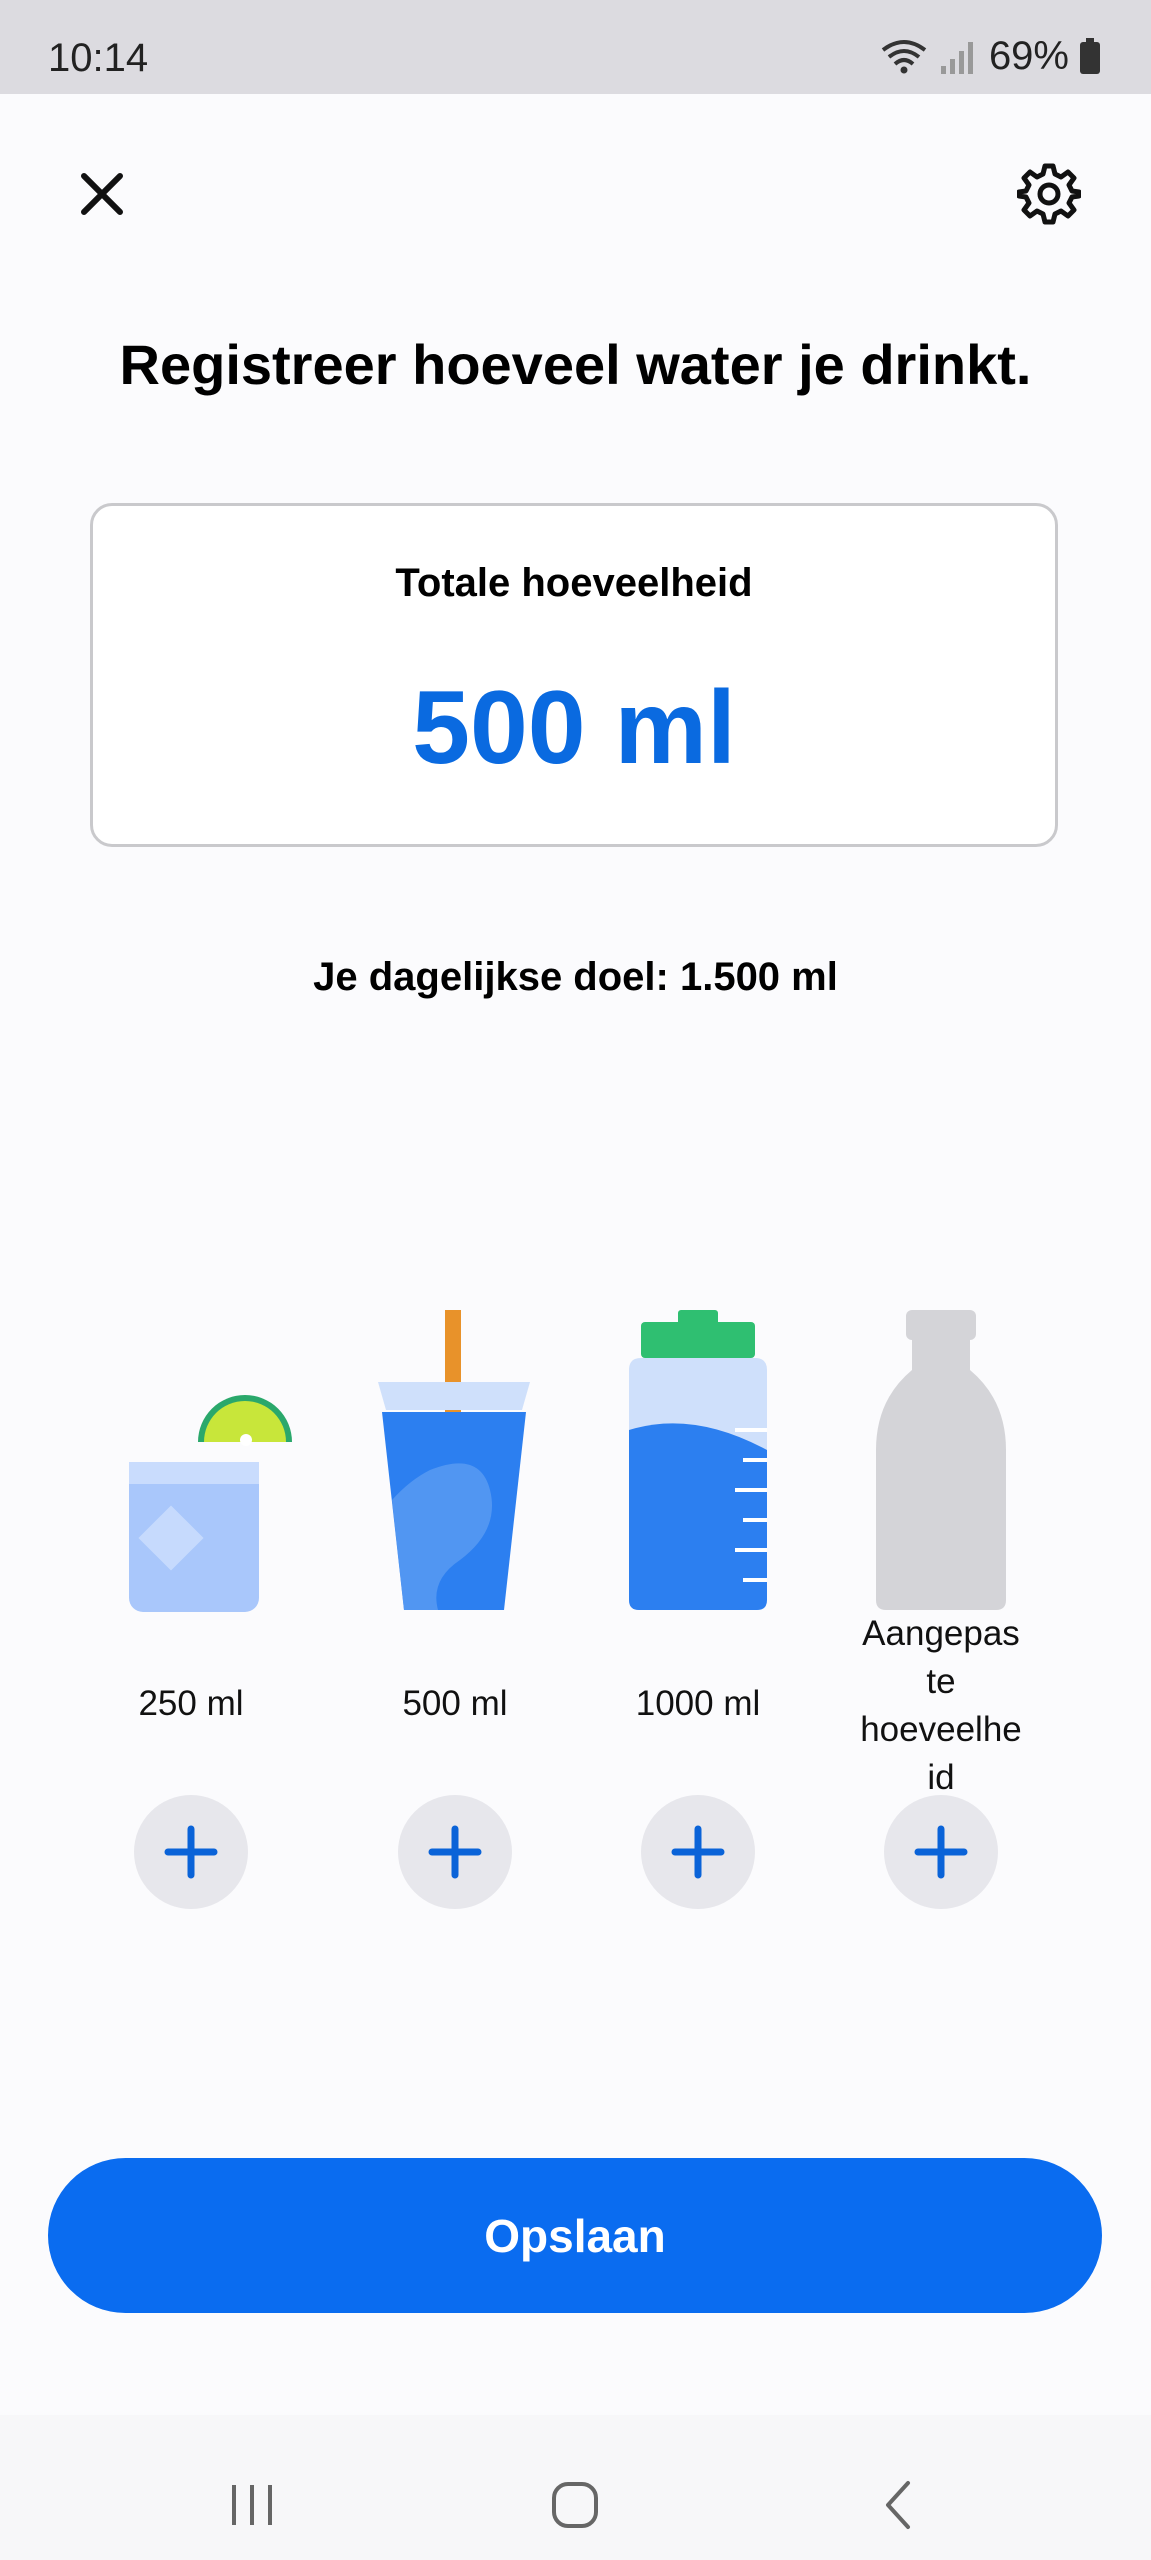 The width and height of the screenshot is (1151, 2560). I want to click on gear-icon, so click(1049, 194).